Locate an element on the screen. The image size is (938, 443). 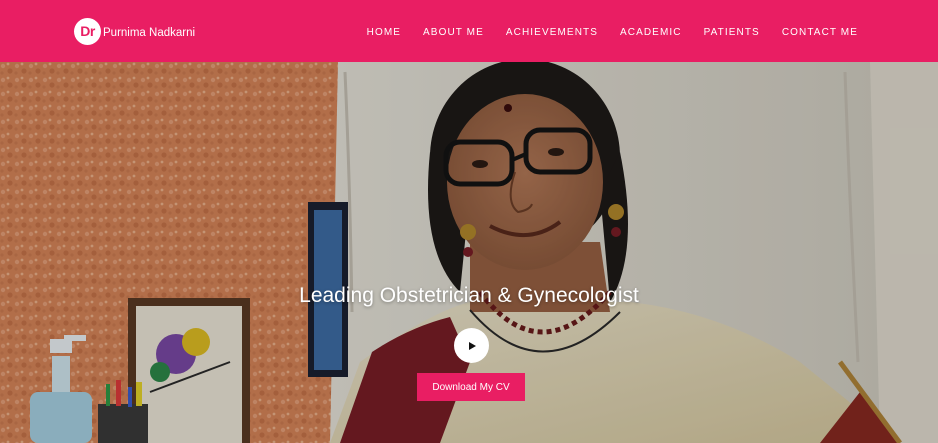
nav-item-academic: ACADEMIC is located at coordinates (651, 31).